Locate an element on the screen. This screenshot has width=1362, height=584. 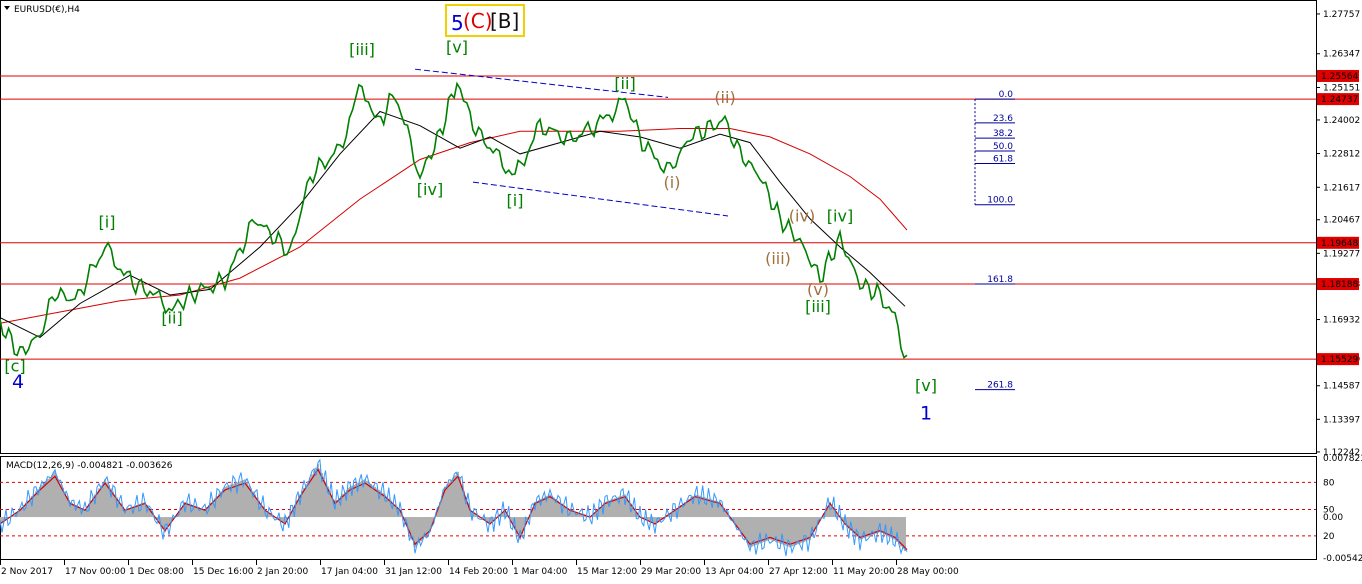
fib-label: 23.6 is located at coordinates (1003, 119).